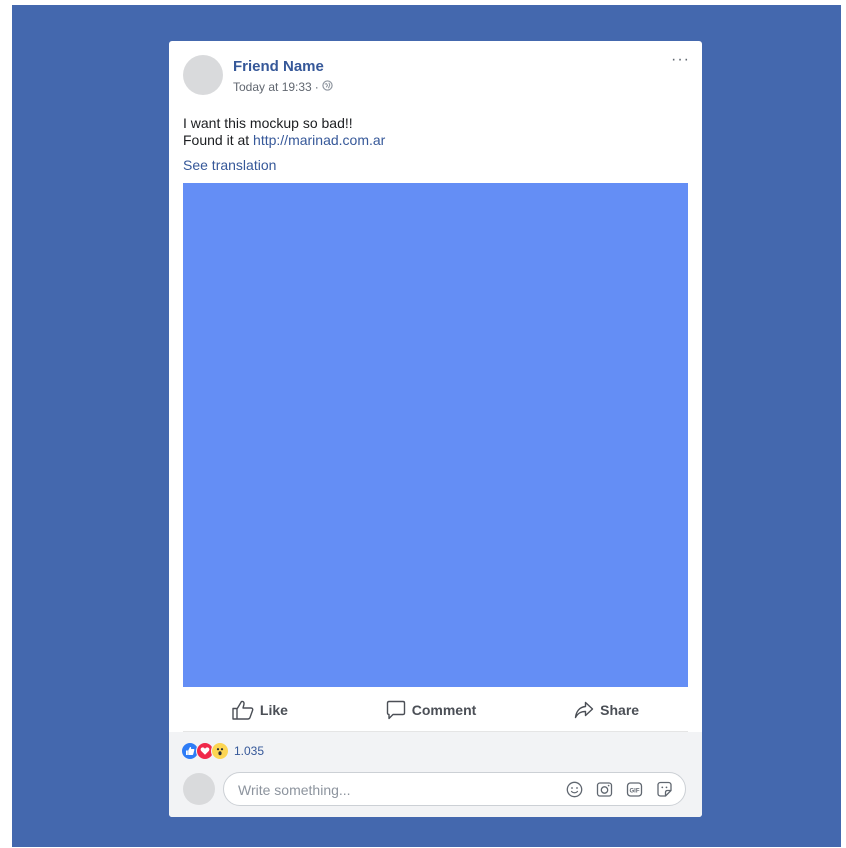 Image resolution: width=846 pixels, height=848 pixels. What do you see at coordinates (249, 751) in the screenshot?
I see `reaction-count: 1.035` at bounding box center [249, 751].